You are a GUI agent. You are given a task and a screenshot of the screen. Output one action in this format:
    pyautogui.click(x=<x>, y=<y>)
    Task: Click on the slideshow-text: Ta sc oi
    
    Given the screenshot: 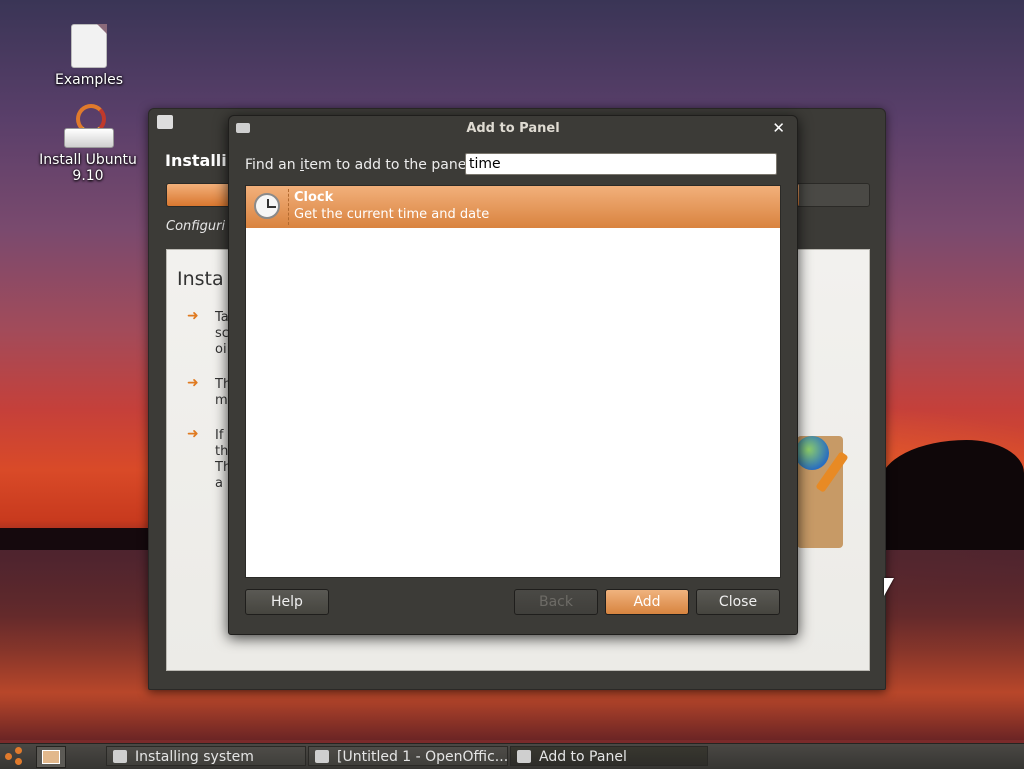 What is the action you would take?
    pyautogui.click(x=222, y=333)
    